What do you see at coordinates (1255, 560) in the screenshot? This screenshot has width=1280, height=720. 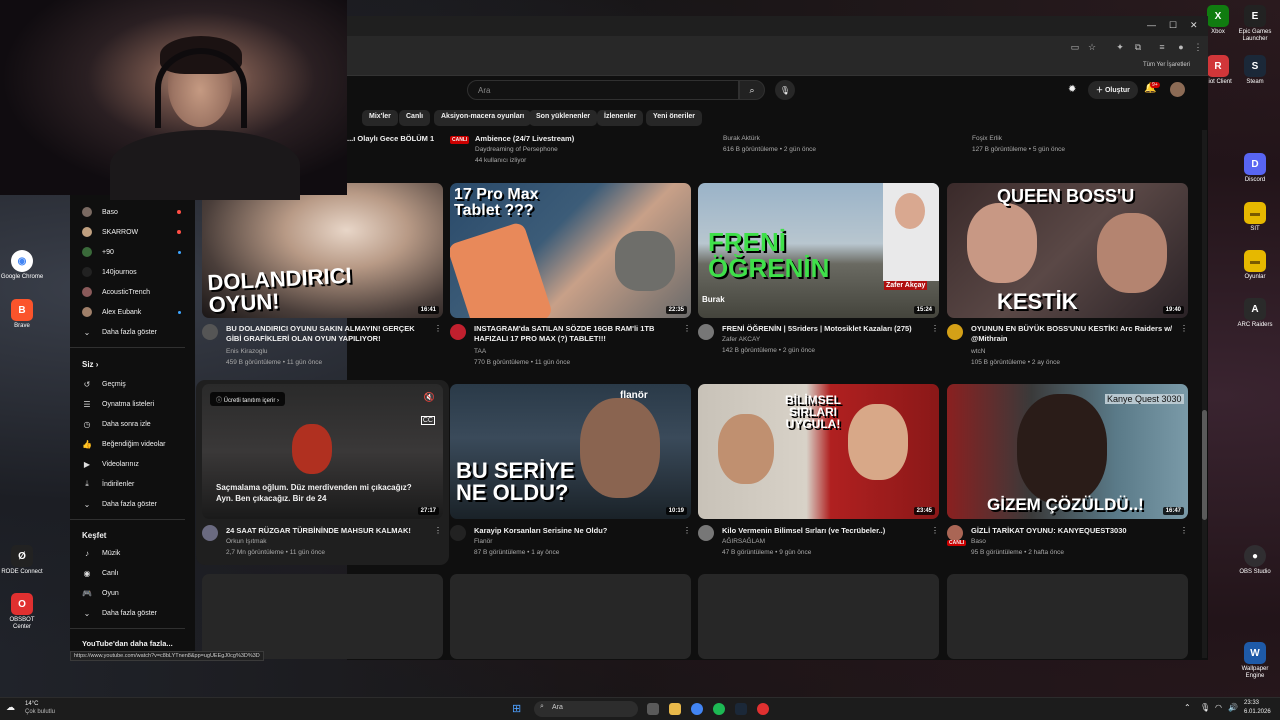 I see `desktop-icon-obs: ● OBS Studio` at bounding box center [1255, 560].